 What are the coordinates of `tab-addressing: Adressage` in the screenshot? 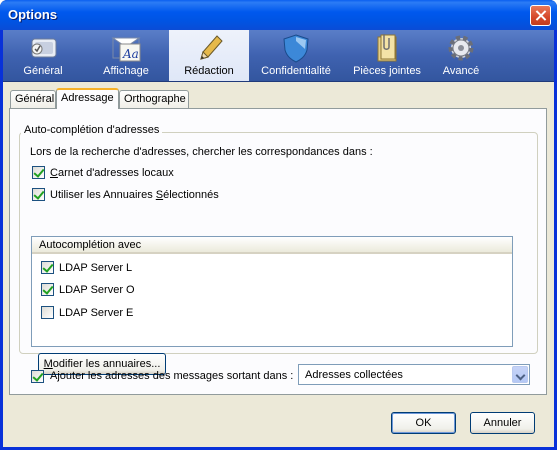 It's located at (87, 98).